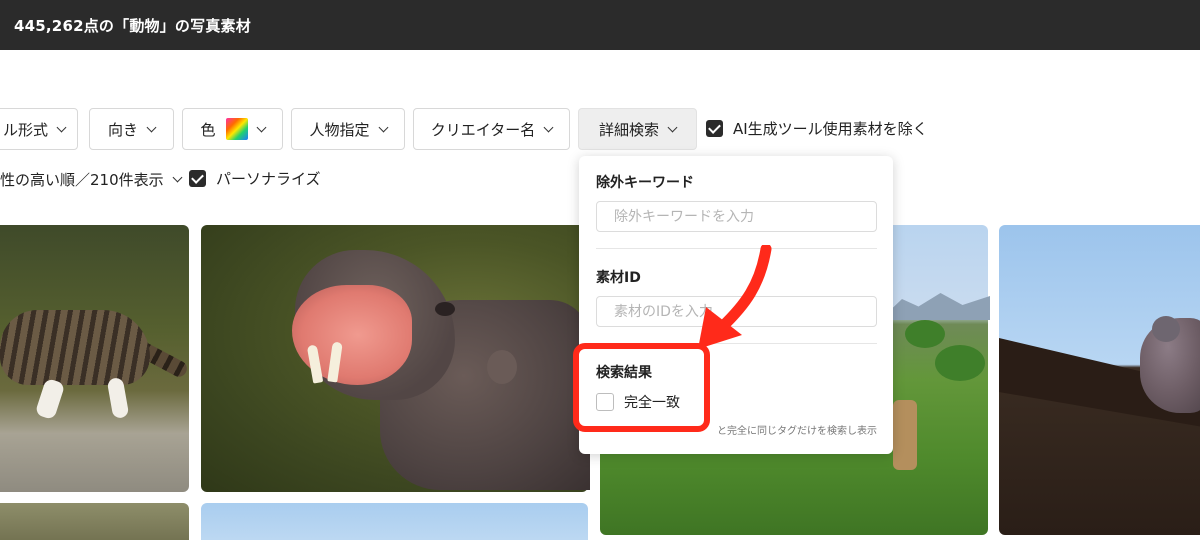  I want to click on sort-dropdown: 性の高い順／210件表示, so click(91, 179).